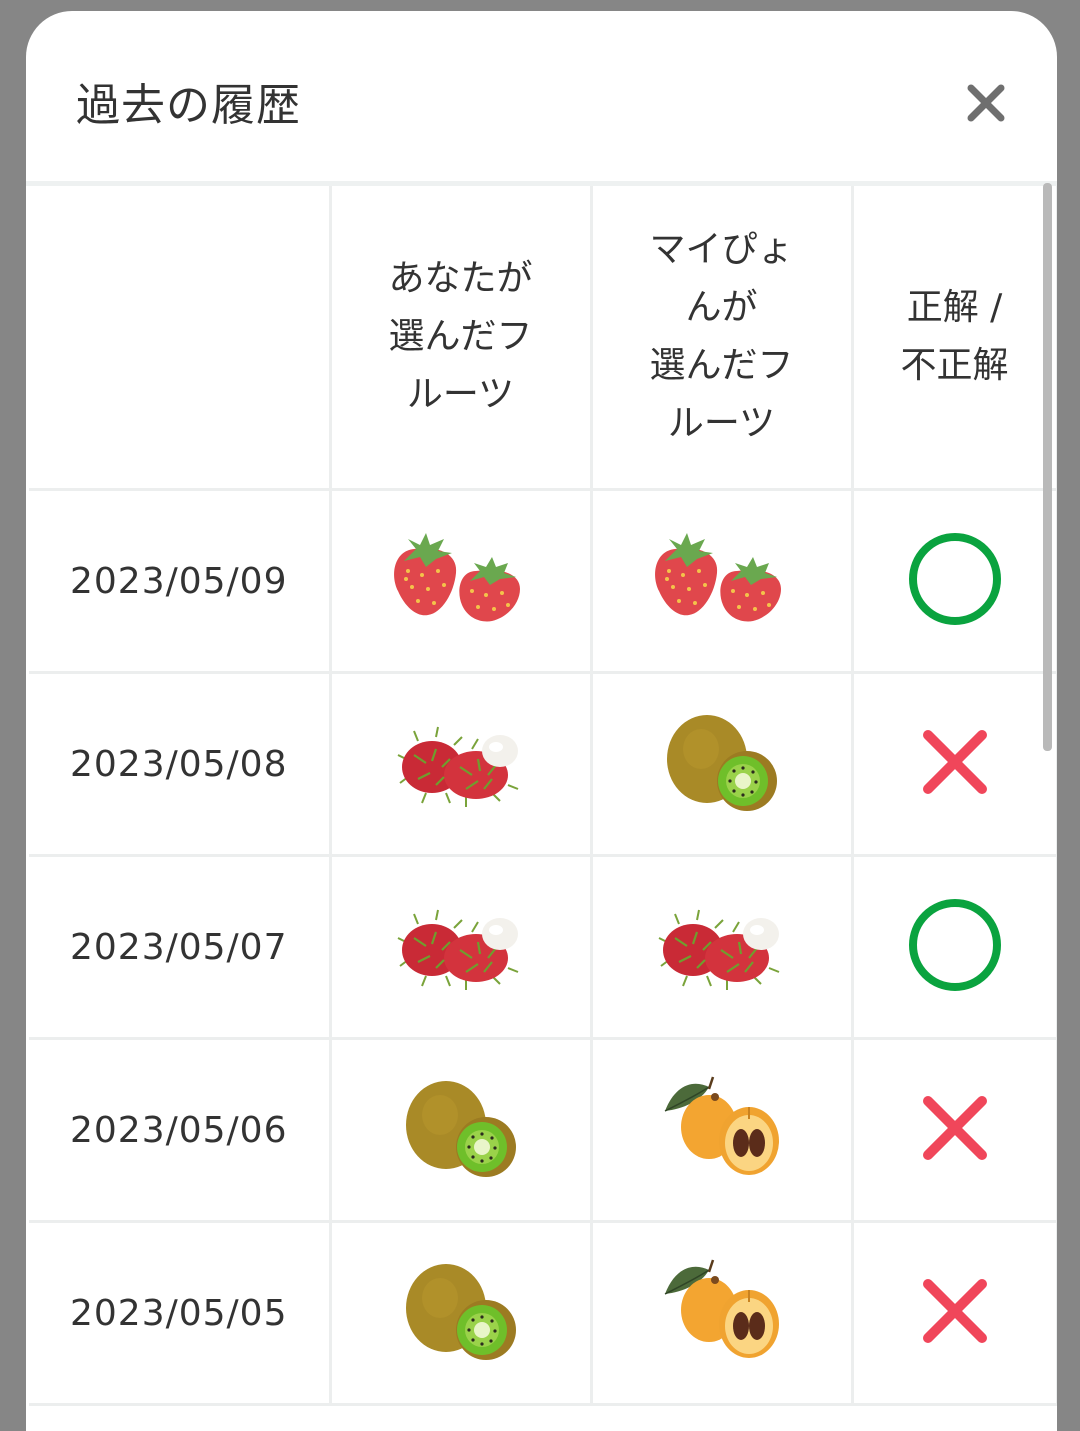 The image size is (1080, 1431). I want to click on row-date: 2023/05/05, so click(180, 1313).